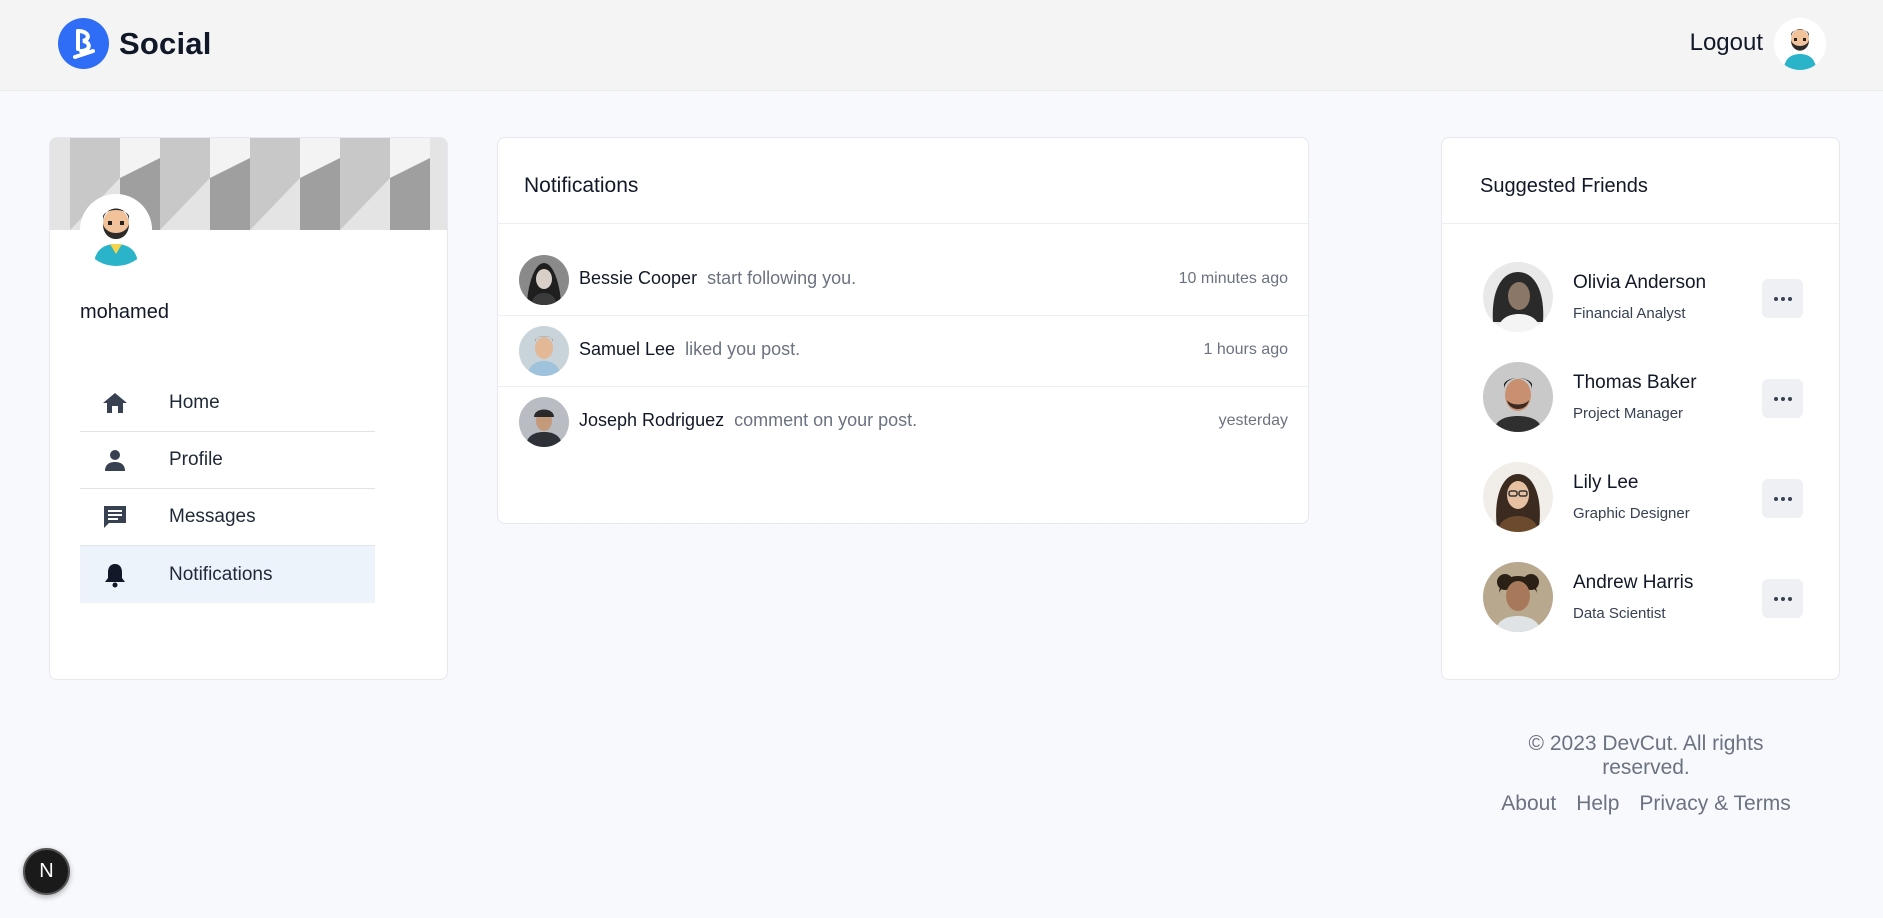 This screenshot has width=1883, height=918. What do you see at coordinates (1528, 804) in the screenshot?
I see `footer-link-about: About` at bounding box center [1528, 804].